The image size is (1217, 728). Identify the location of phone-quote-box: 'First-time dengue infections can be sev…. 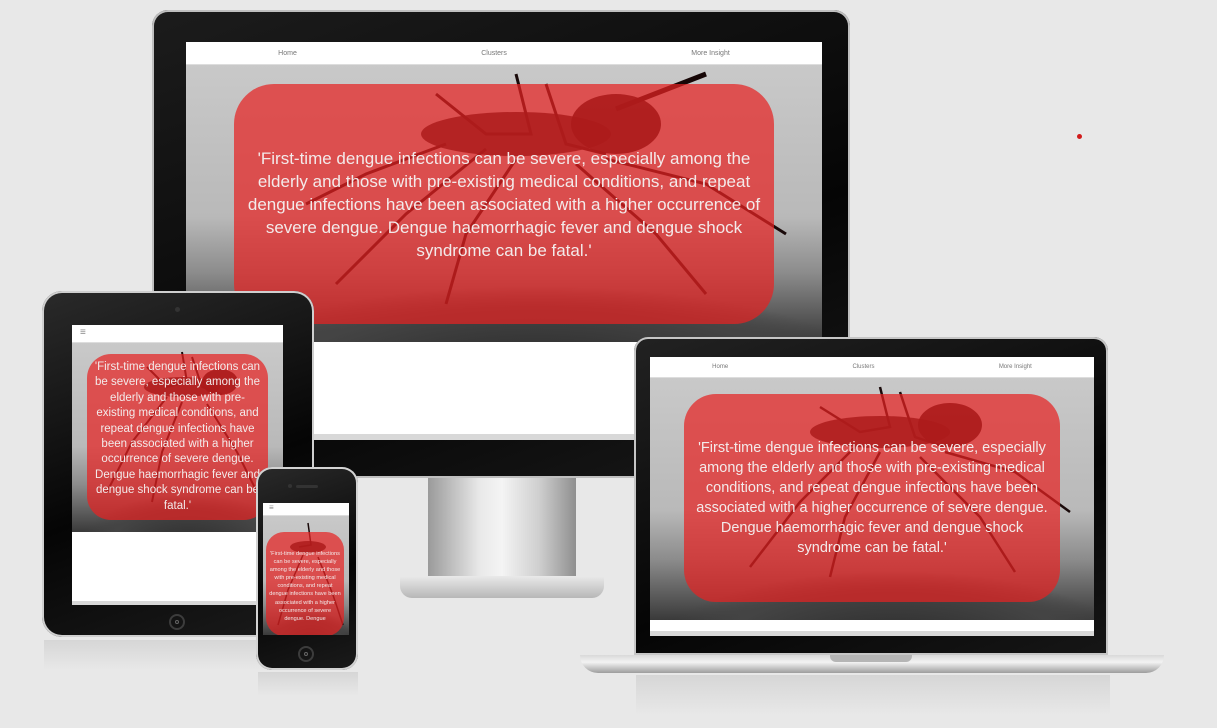
(305, 583).